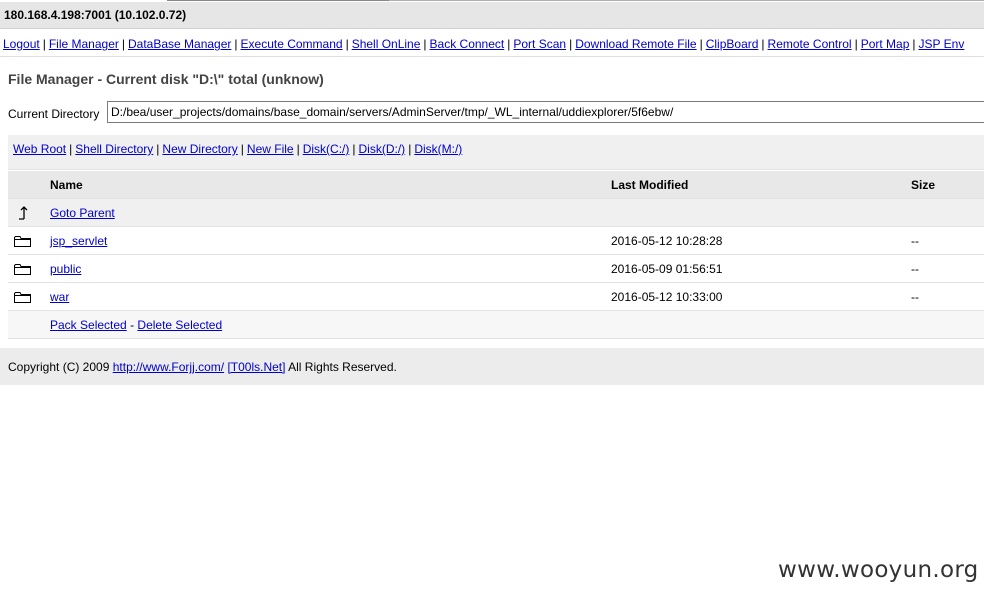  I want to click on folder-link-public: public, so click(65, 269).